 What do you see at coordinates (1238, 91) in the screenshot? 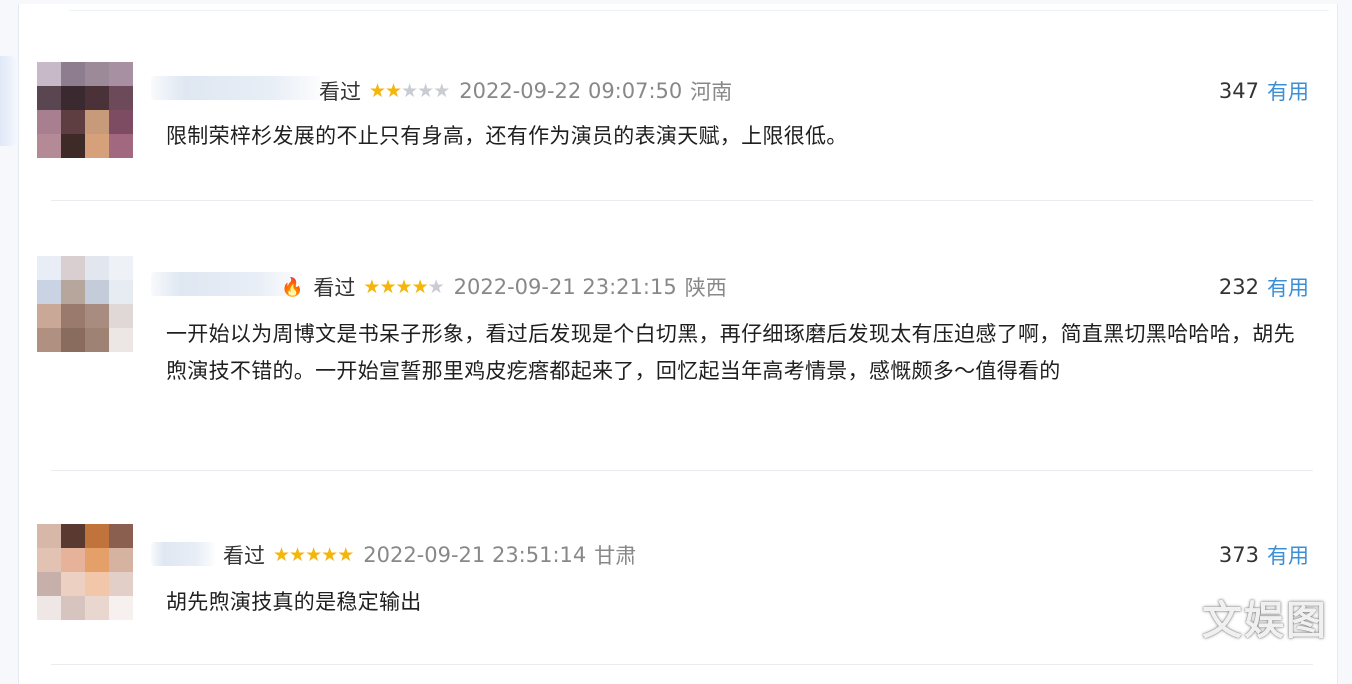
I see `vote-count: 347` at bounding box center [1238, 91].